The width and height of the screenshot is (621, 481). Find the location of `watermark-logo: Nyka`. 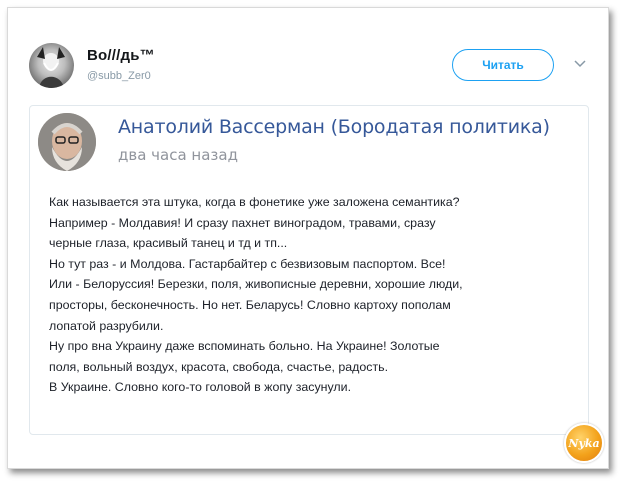

watermark-logo: Nyka is located at coordinates (584, 443).